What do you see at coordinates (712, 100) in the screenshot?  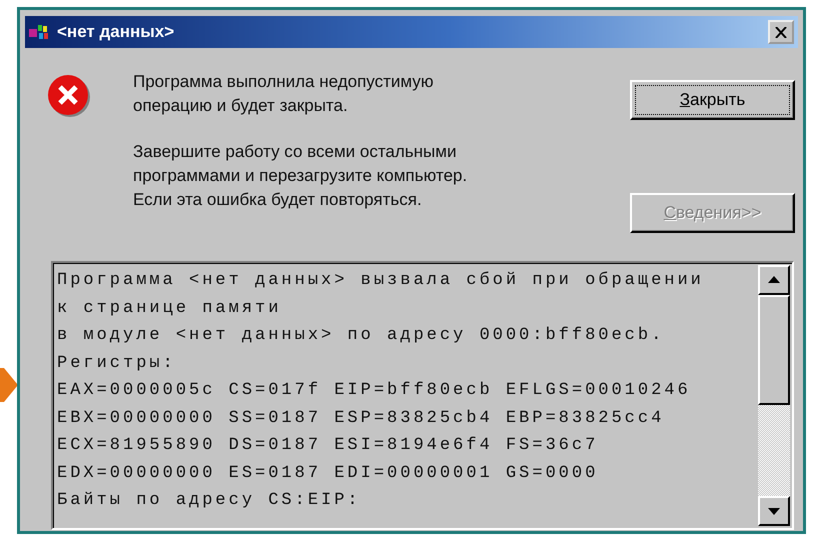 I see `dialog-button: Закрыть` at bounding box center [712, 100].